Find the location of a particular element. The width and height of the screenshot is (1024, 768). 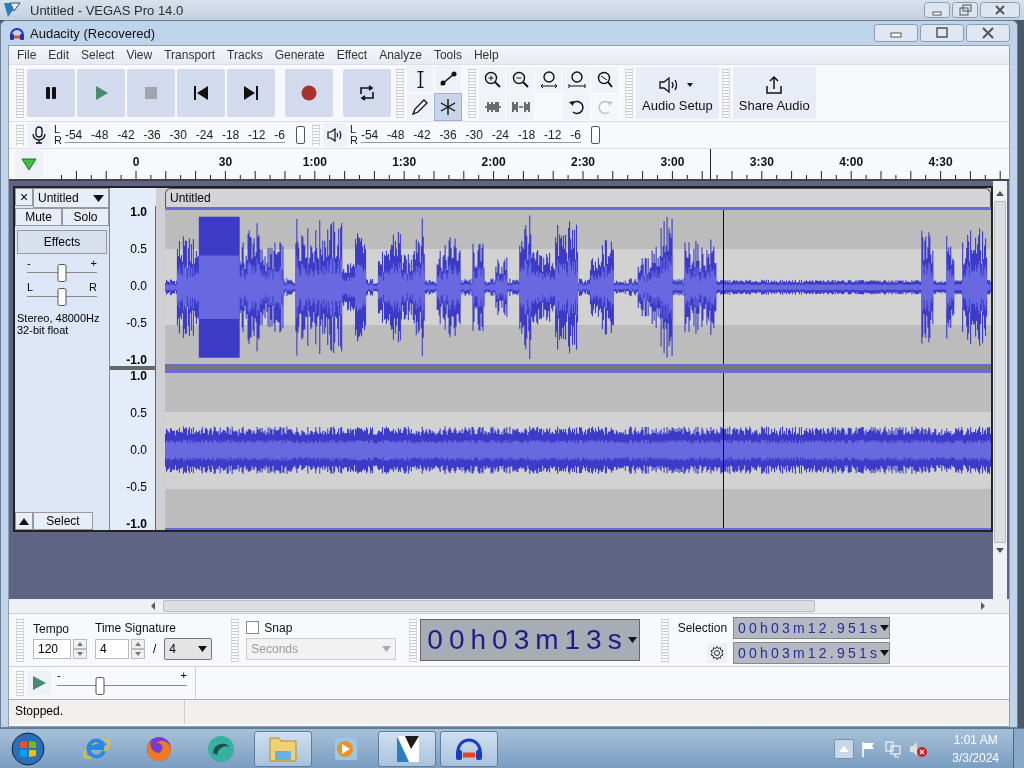

tempo-field: 120 is located at coordinates (52, 648).